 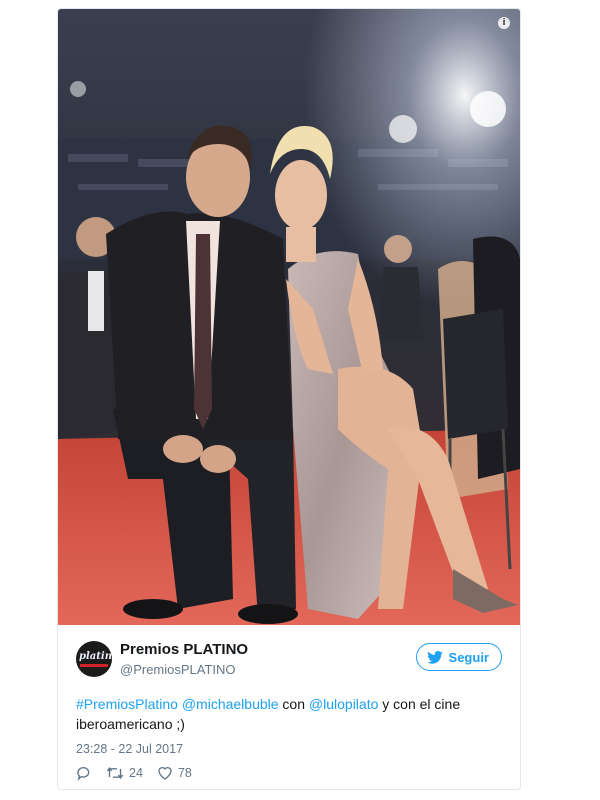 What do you see at coordinates (230, 704) in the screenshot?
I see `mention-link: @michaelbuble` at bounding box center [230, 704].